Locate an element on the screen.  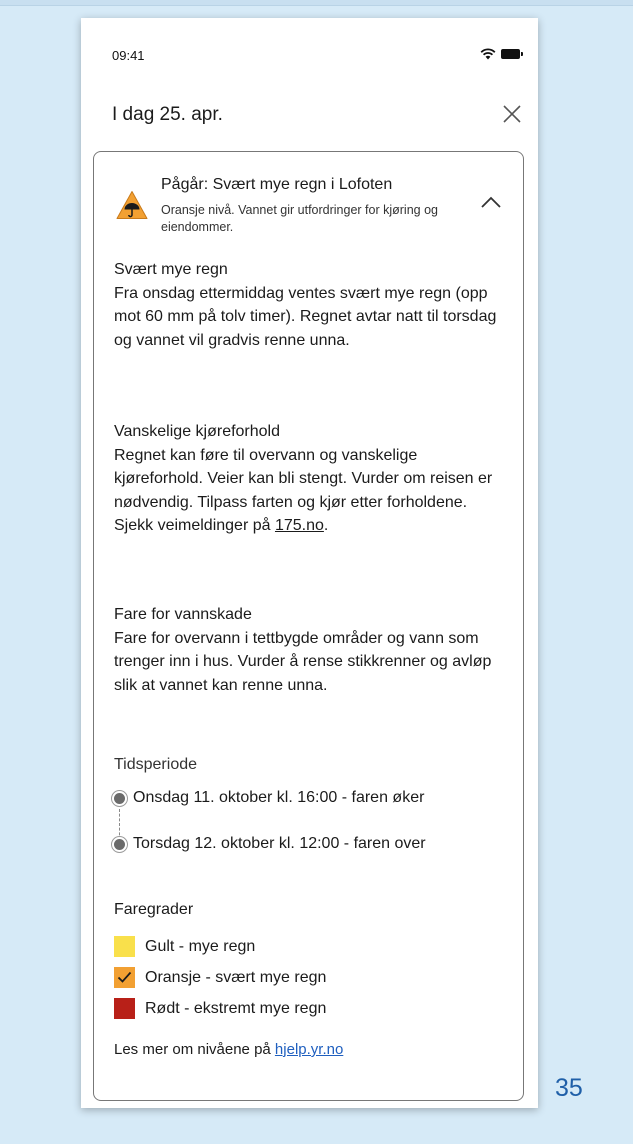
collapse-button is located at coordinates (491, 202).